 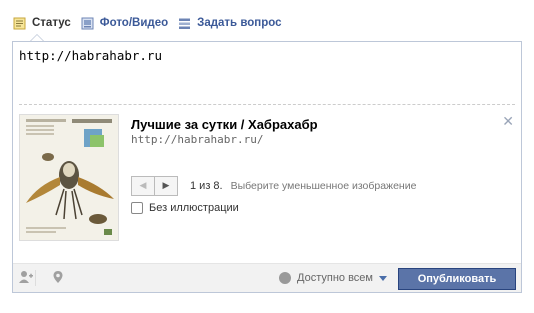 I want to click on globe-icon, so click(x=285, y=278).